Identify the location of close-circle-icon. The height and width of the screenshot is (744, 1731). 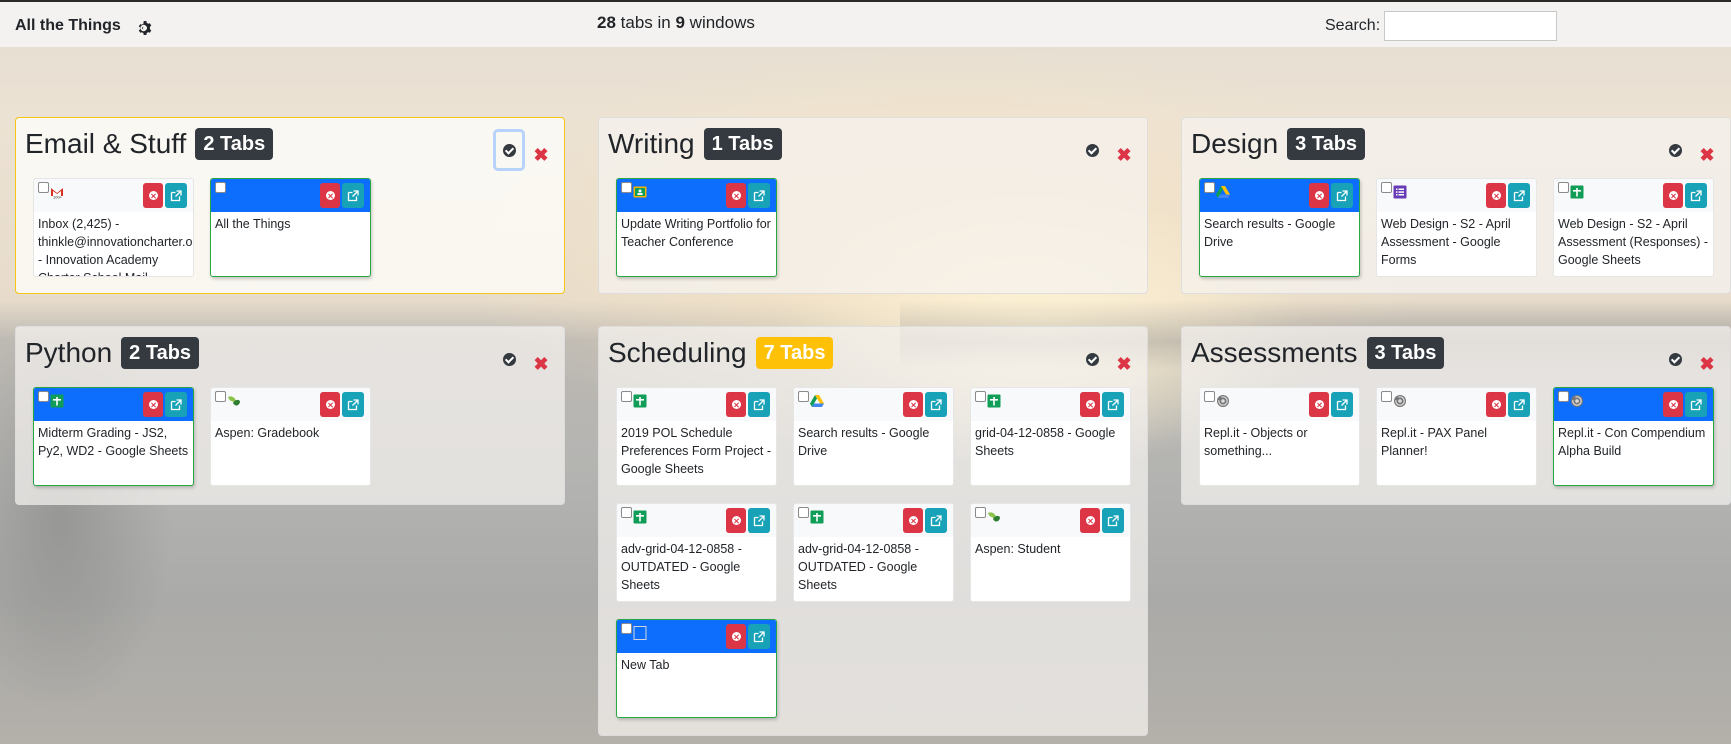
(736, 520).